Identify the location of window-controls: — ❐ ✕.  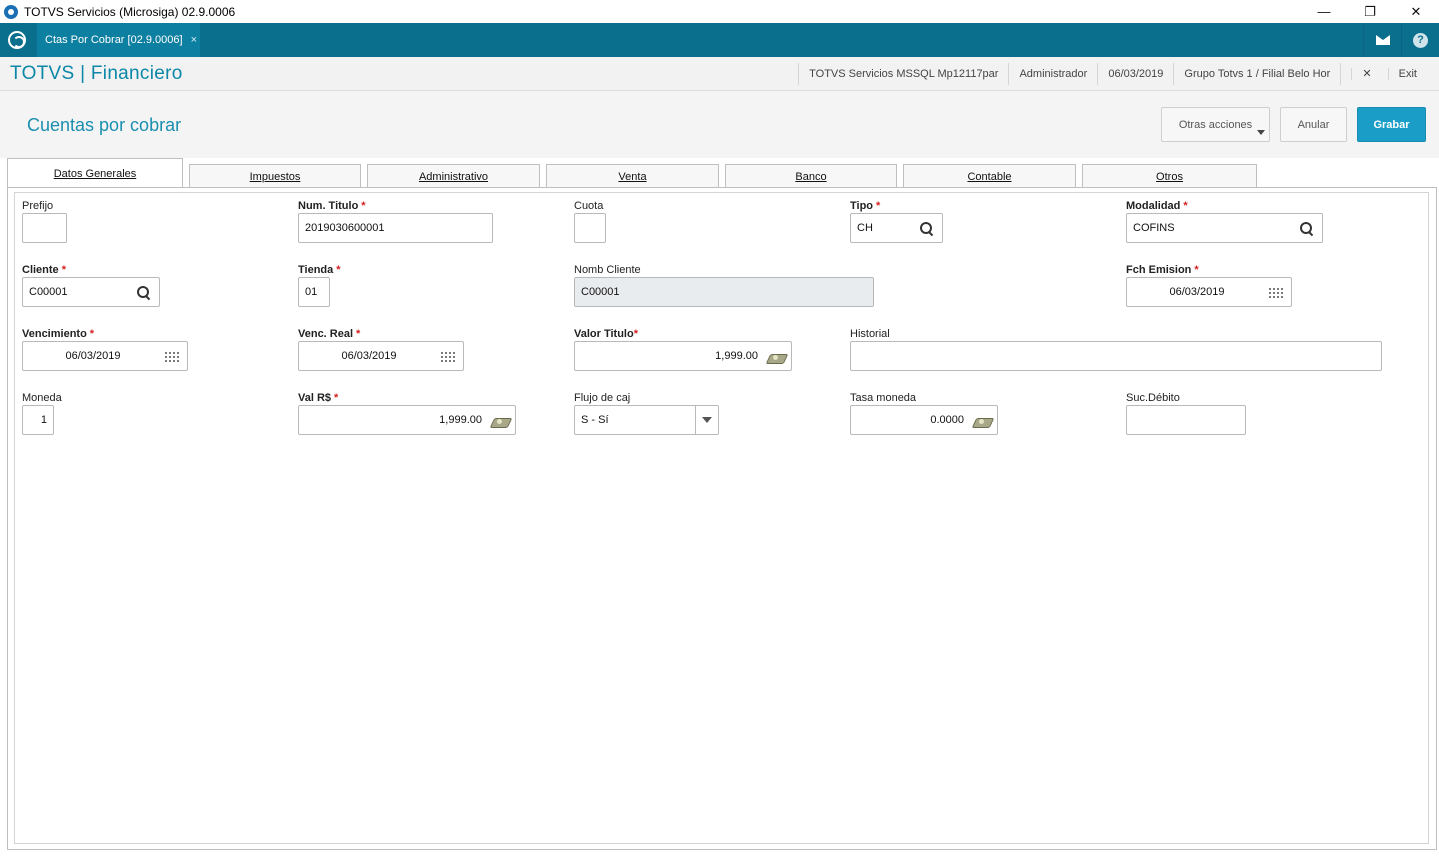
(1370, 11).